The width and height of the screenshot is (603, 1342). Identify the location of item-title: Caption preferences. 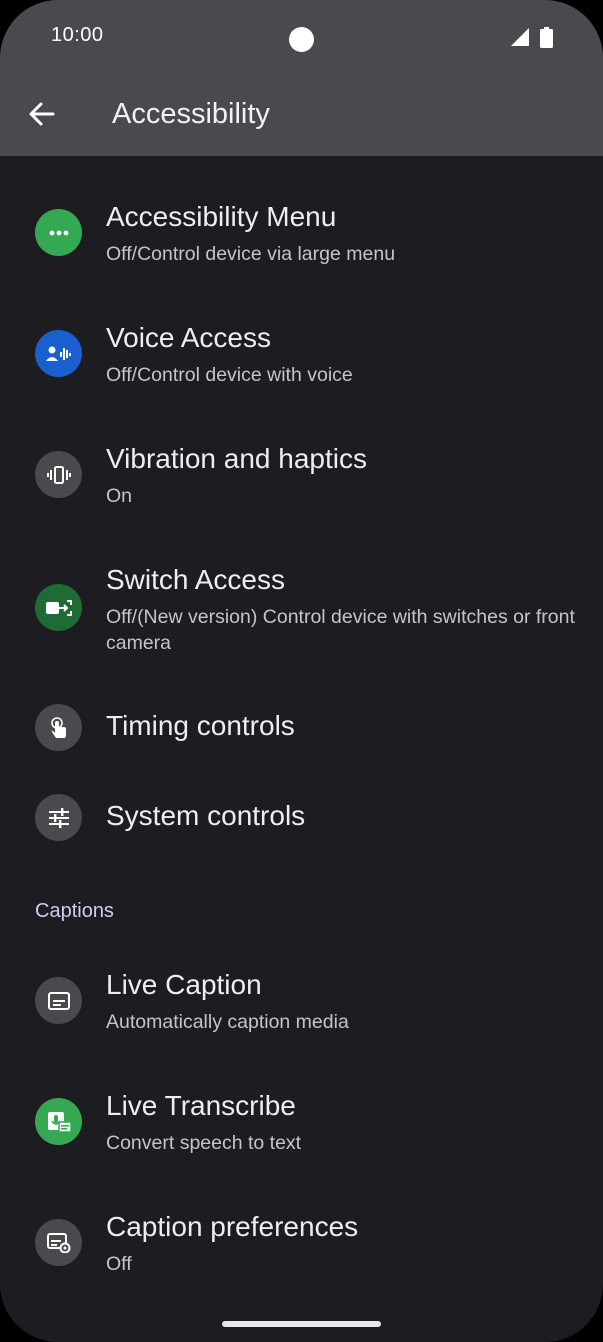
(232, 1226).